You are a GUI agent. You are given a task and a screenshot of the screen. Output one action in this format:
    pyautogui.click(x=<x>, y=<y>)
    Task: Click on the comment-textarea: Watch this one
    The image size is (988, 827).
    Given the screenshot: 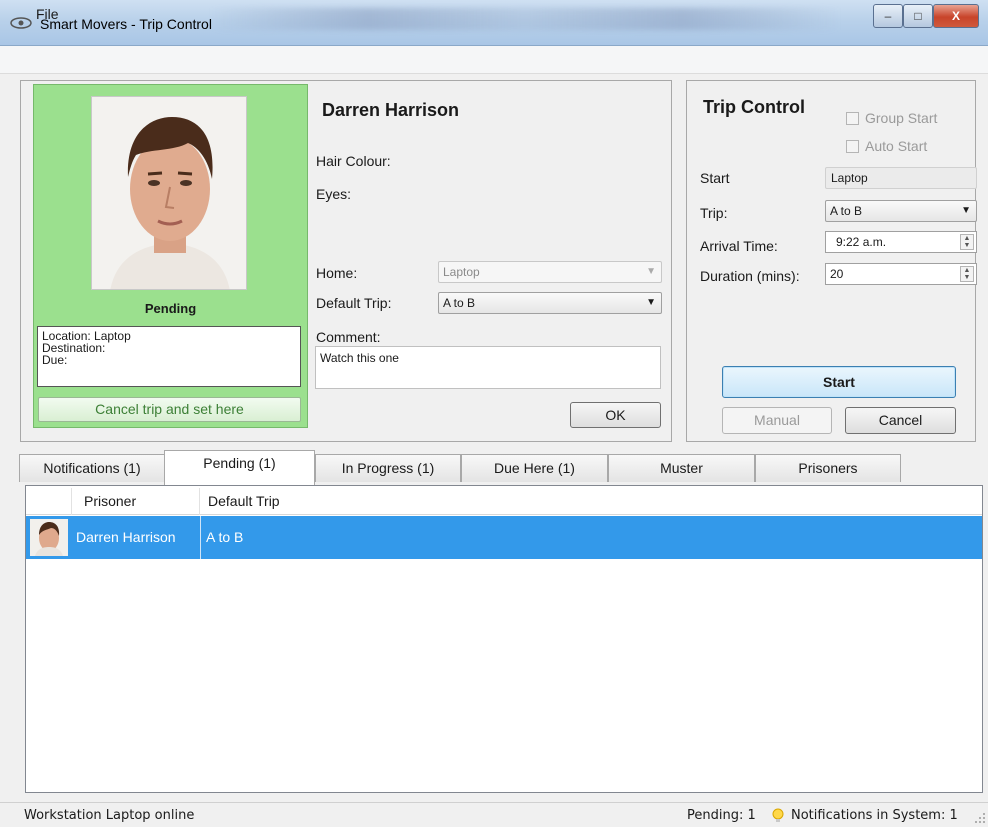 What is the action you would take?
    pyautogui.click(x=488, y=367)
    